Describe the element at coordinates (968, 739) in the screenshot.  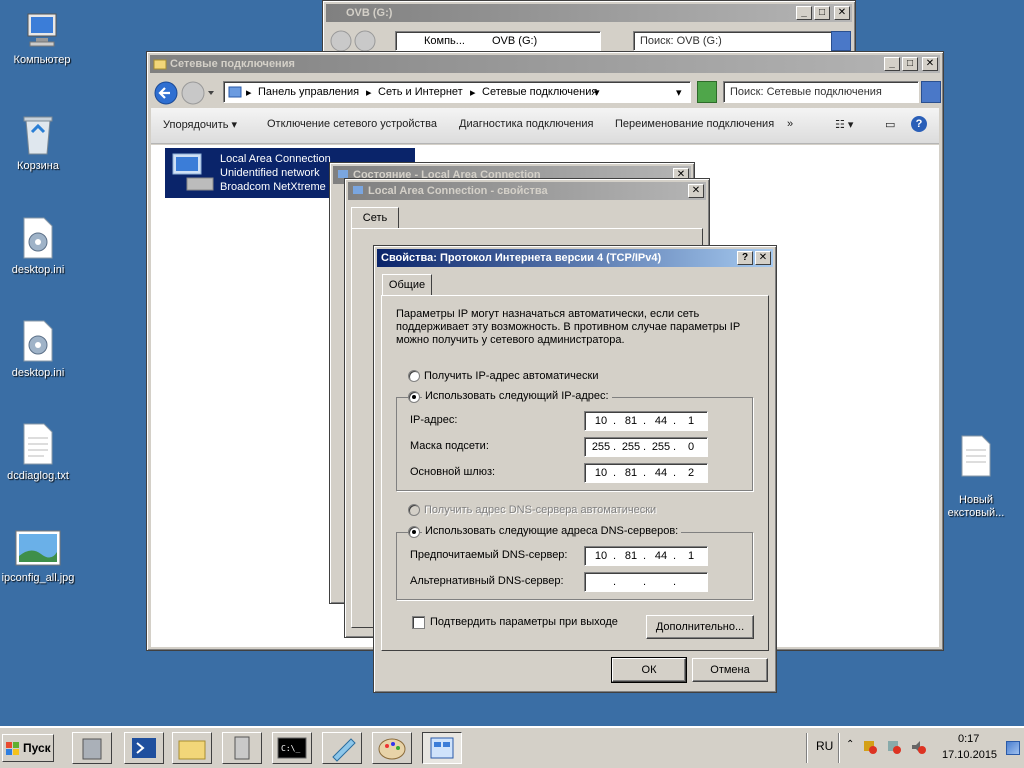
I see `clock-time: 0:17` at that location.